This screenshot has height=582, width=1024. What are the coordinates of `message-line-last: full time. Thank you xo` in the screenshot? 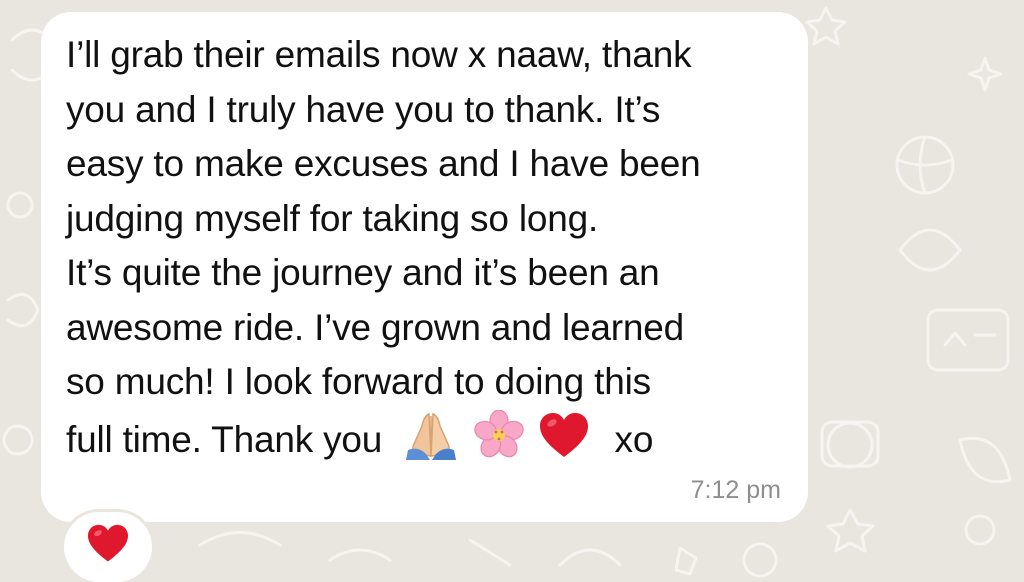 It's located at (427, 438).